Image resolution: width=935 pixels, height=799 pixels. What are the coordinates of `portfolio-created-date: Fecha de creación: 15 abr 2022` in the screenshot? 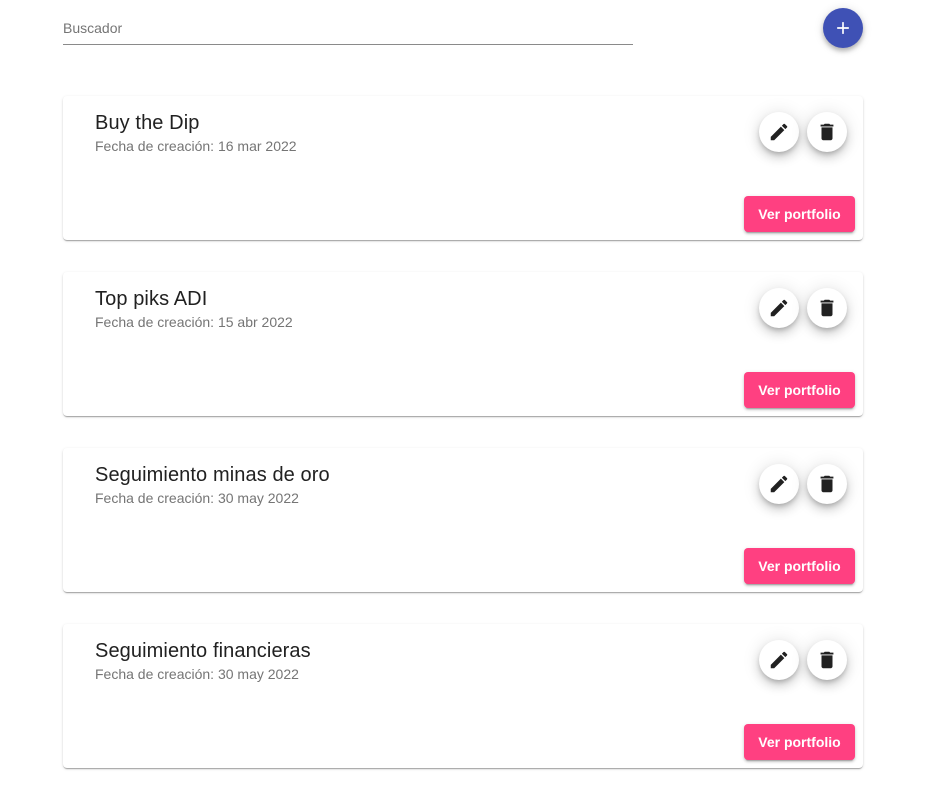 It's located at (194, 322).